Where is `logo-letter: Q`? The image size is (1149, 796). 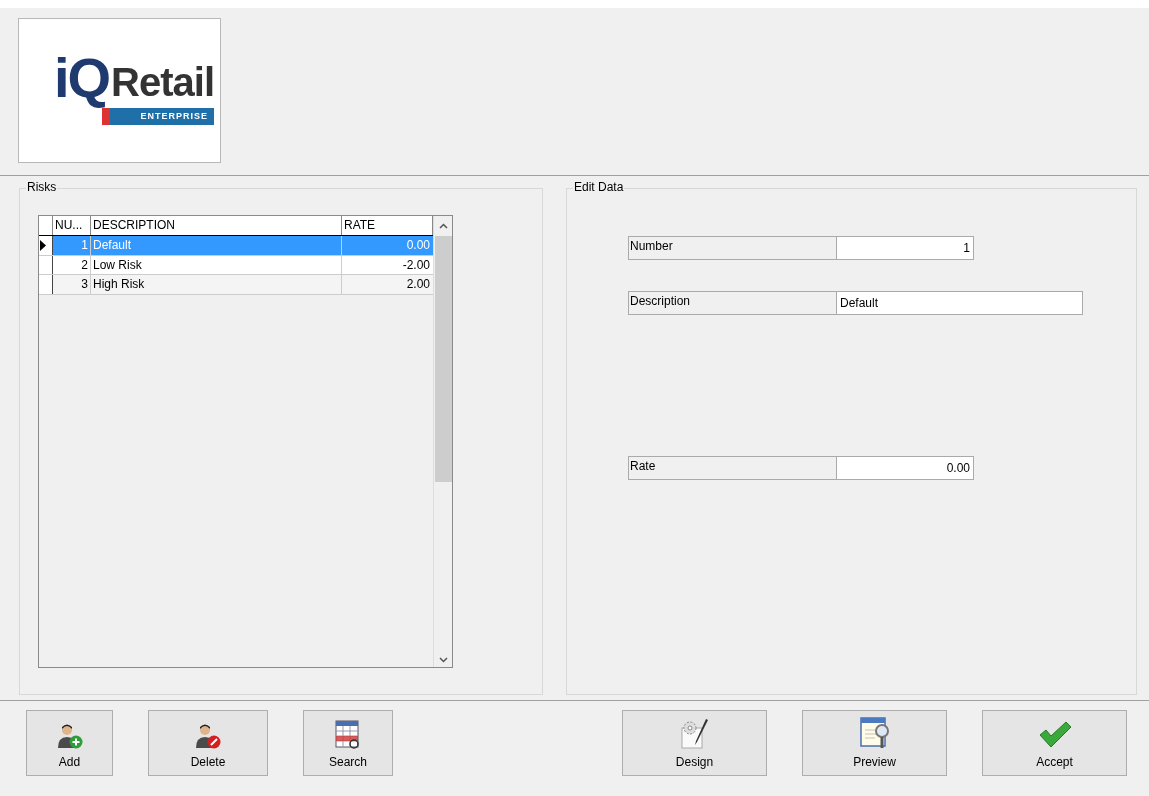 logo-letter: Q is located at coordinates (89, 77).